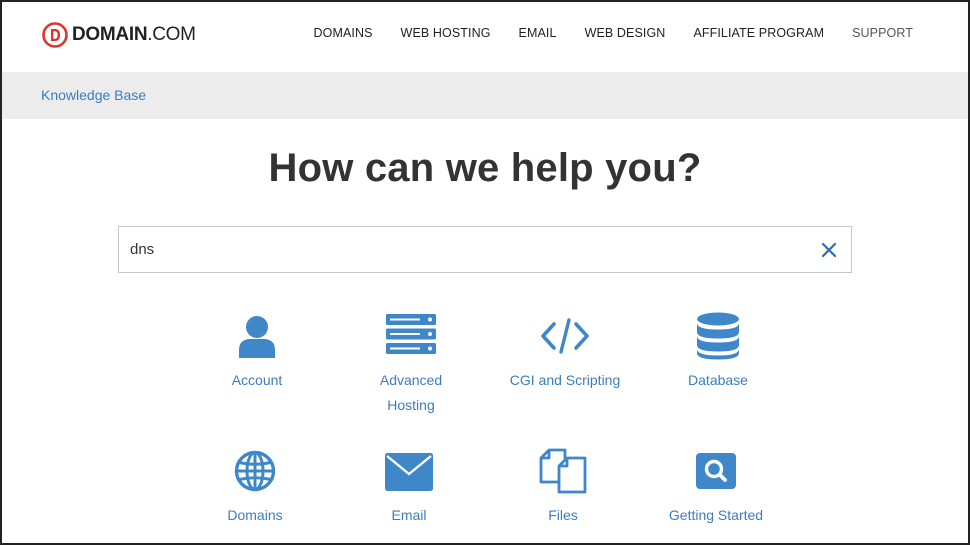  Describe the element at coordinates (565, 365) in the screenshot. I see `category-cgi-and-scripting: CGI and Scripting` at that location.